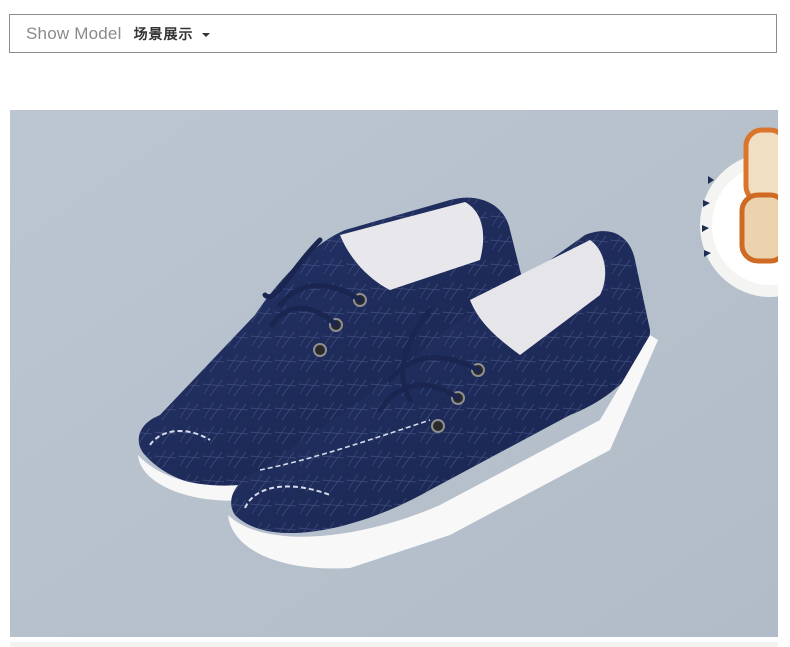  Describe the element at coordinates (74, 33) in the screenshot. I see `section-title-english: Show Model` at that location.